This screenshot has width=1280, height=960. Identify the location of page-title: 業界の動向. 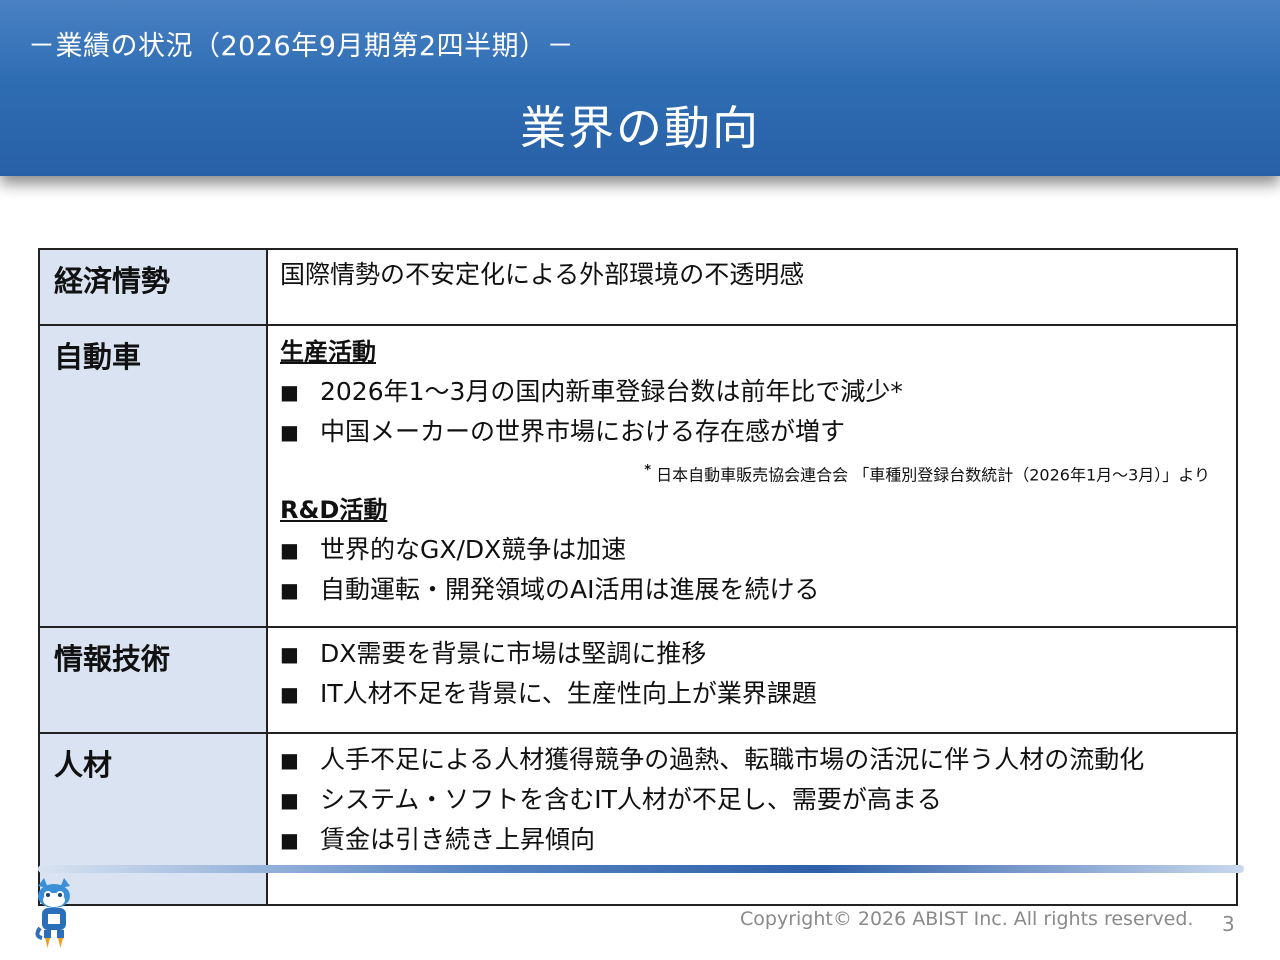
(640, 128).